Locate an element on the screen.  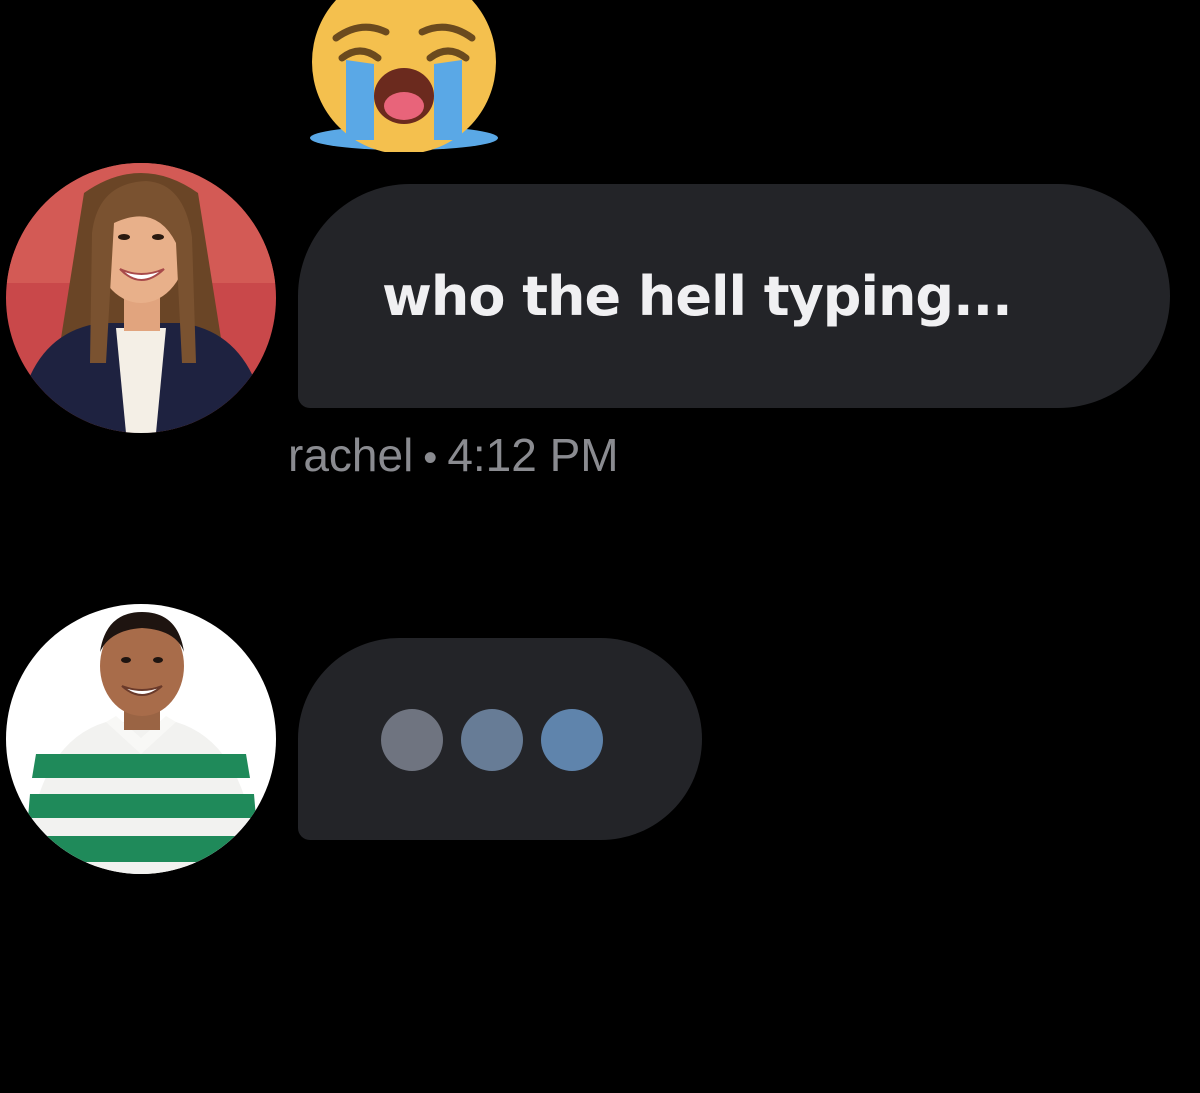
avatar-rachel is located at coordinates (141, 298).